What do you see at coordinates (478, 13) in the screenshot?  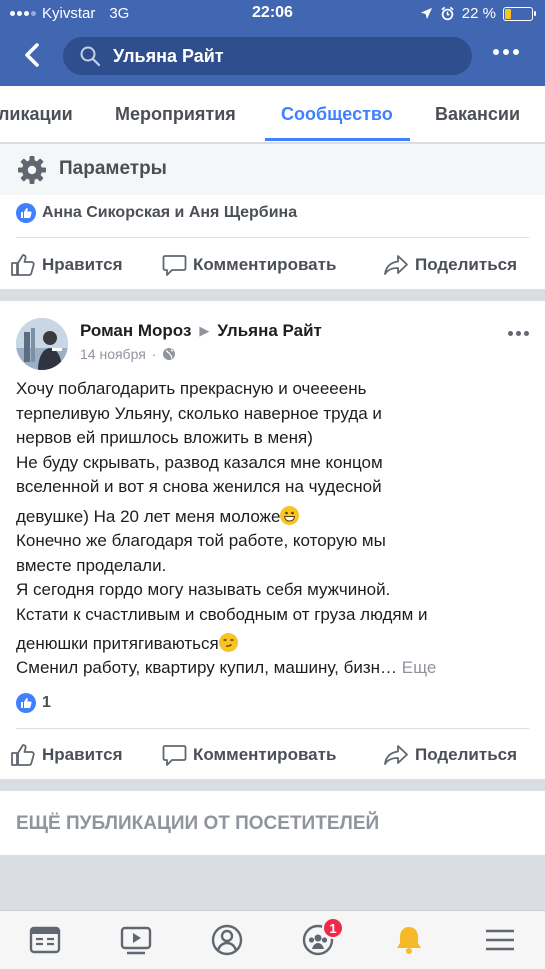 I see `battery-percent: 22 %` at bounding box center [478, 13].